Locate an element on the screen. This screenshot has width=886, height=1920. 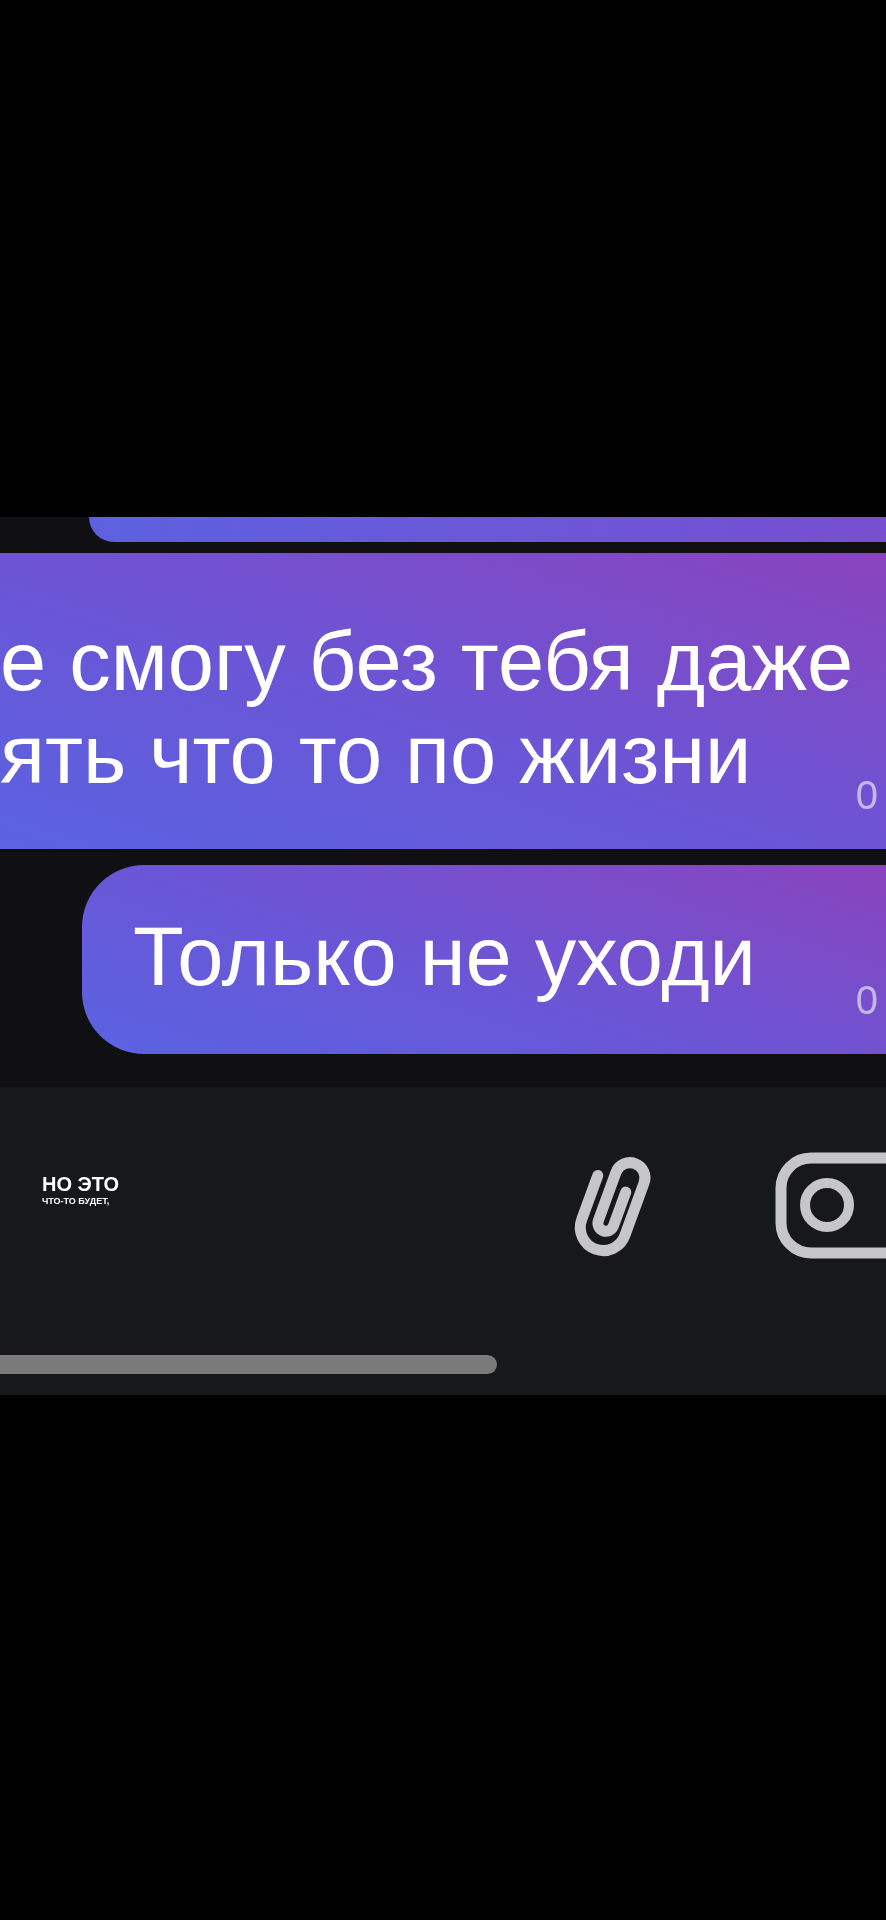
caption-title: НО ЭТО is located at coordinates (81, 1184).